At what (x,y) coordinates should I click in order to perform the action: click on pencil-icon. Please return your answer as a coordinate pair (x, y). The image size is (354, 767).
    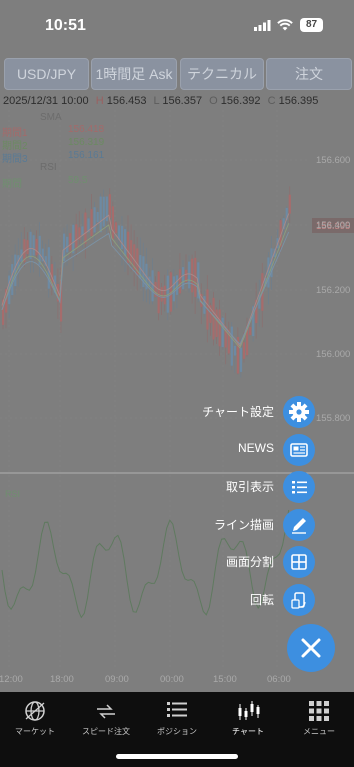
    Looking at the image, I should click on (299, 525).